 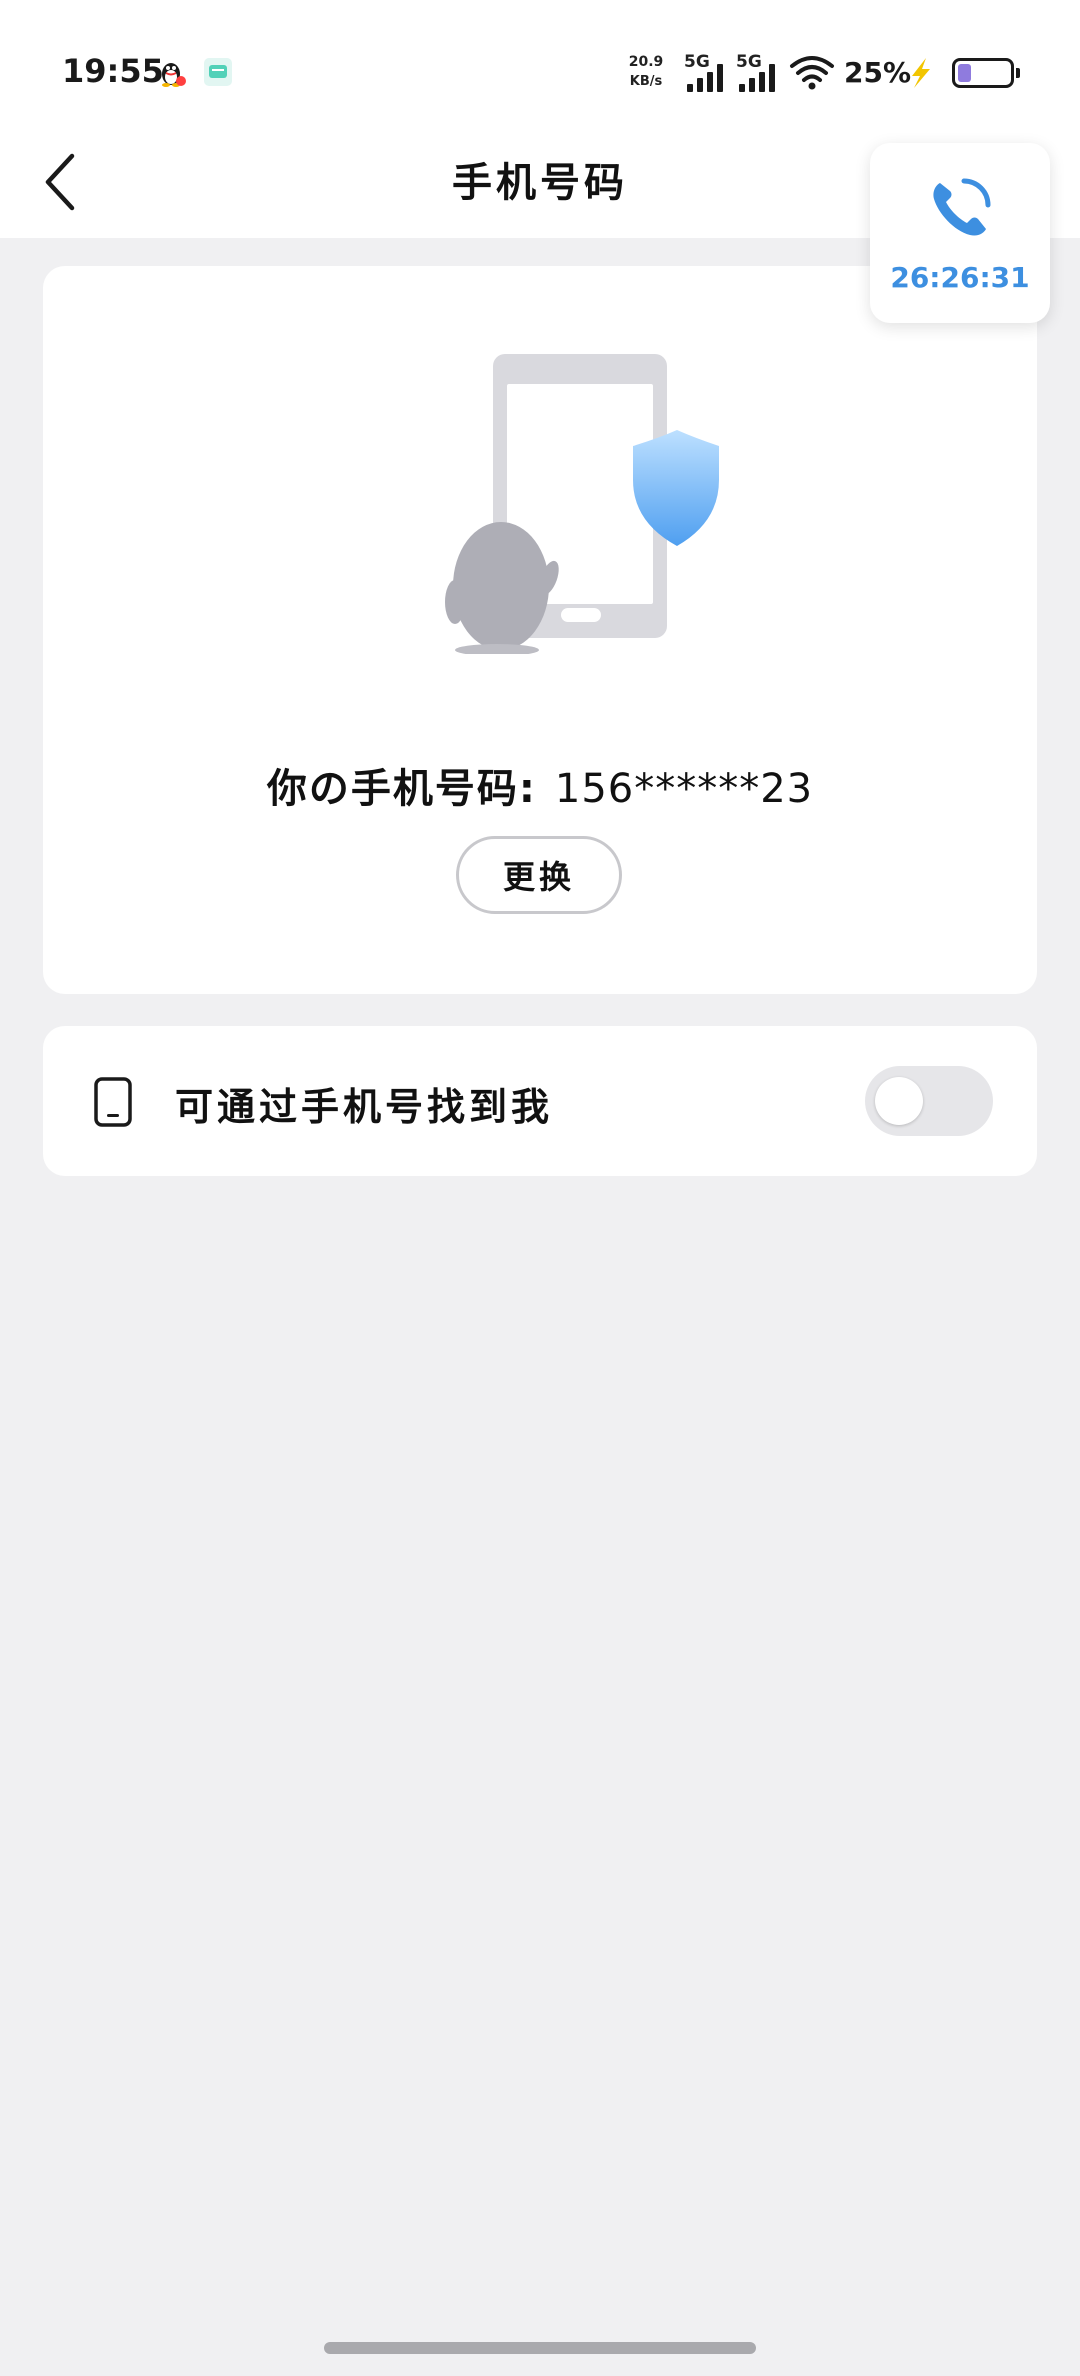 I want to click on phone-number-display: 你の手机号码: 156******23, so click(x=540, y=785).